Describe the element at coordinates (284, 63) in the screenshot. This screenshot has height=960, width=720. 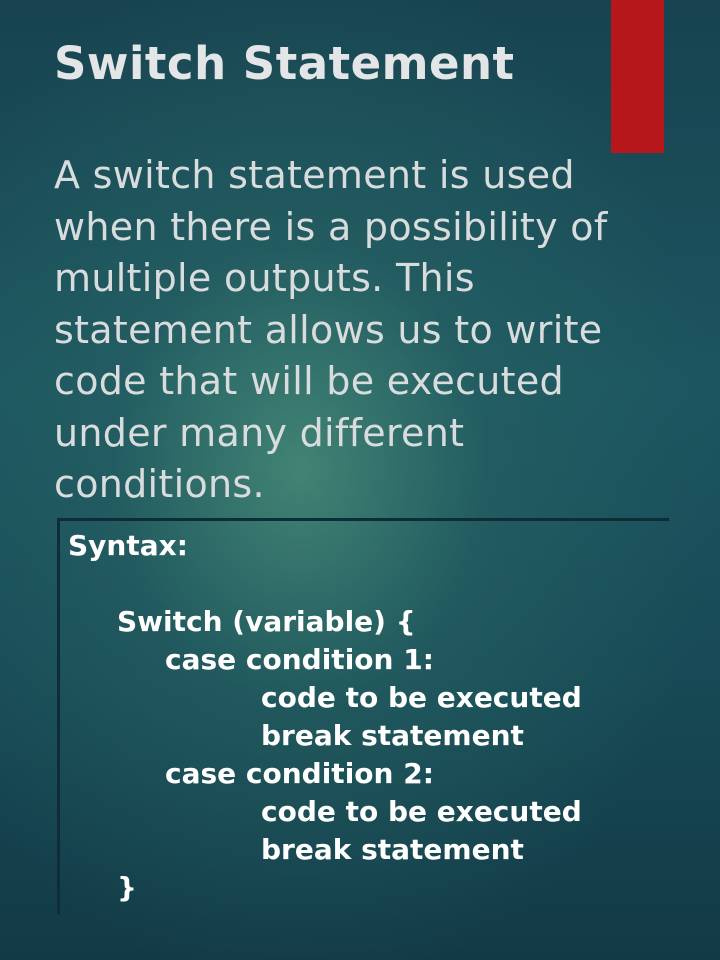
I see `slide-title: Switch Statement` at that location.